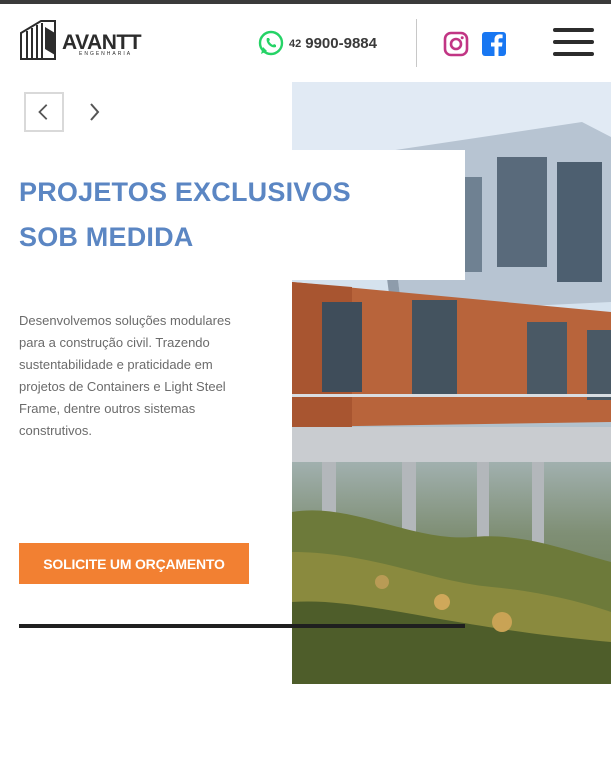 This screenshot has height=770, width=611. What do you see at coordinates (295, 44) in the screenshot?
I see `phone-area-code: 42` at bounding box center [295, 44].